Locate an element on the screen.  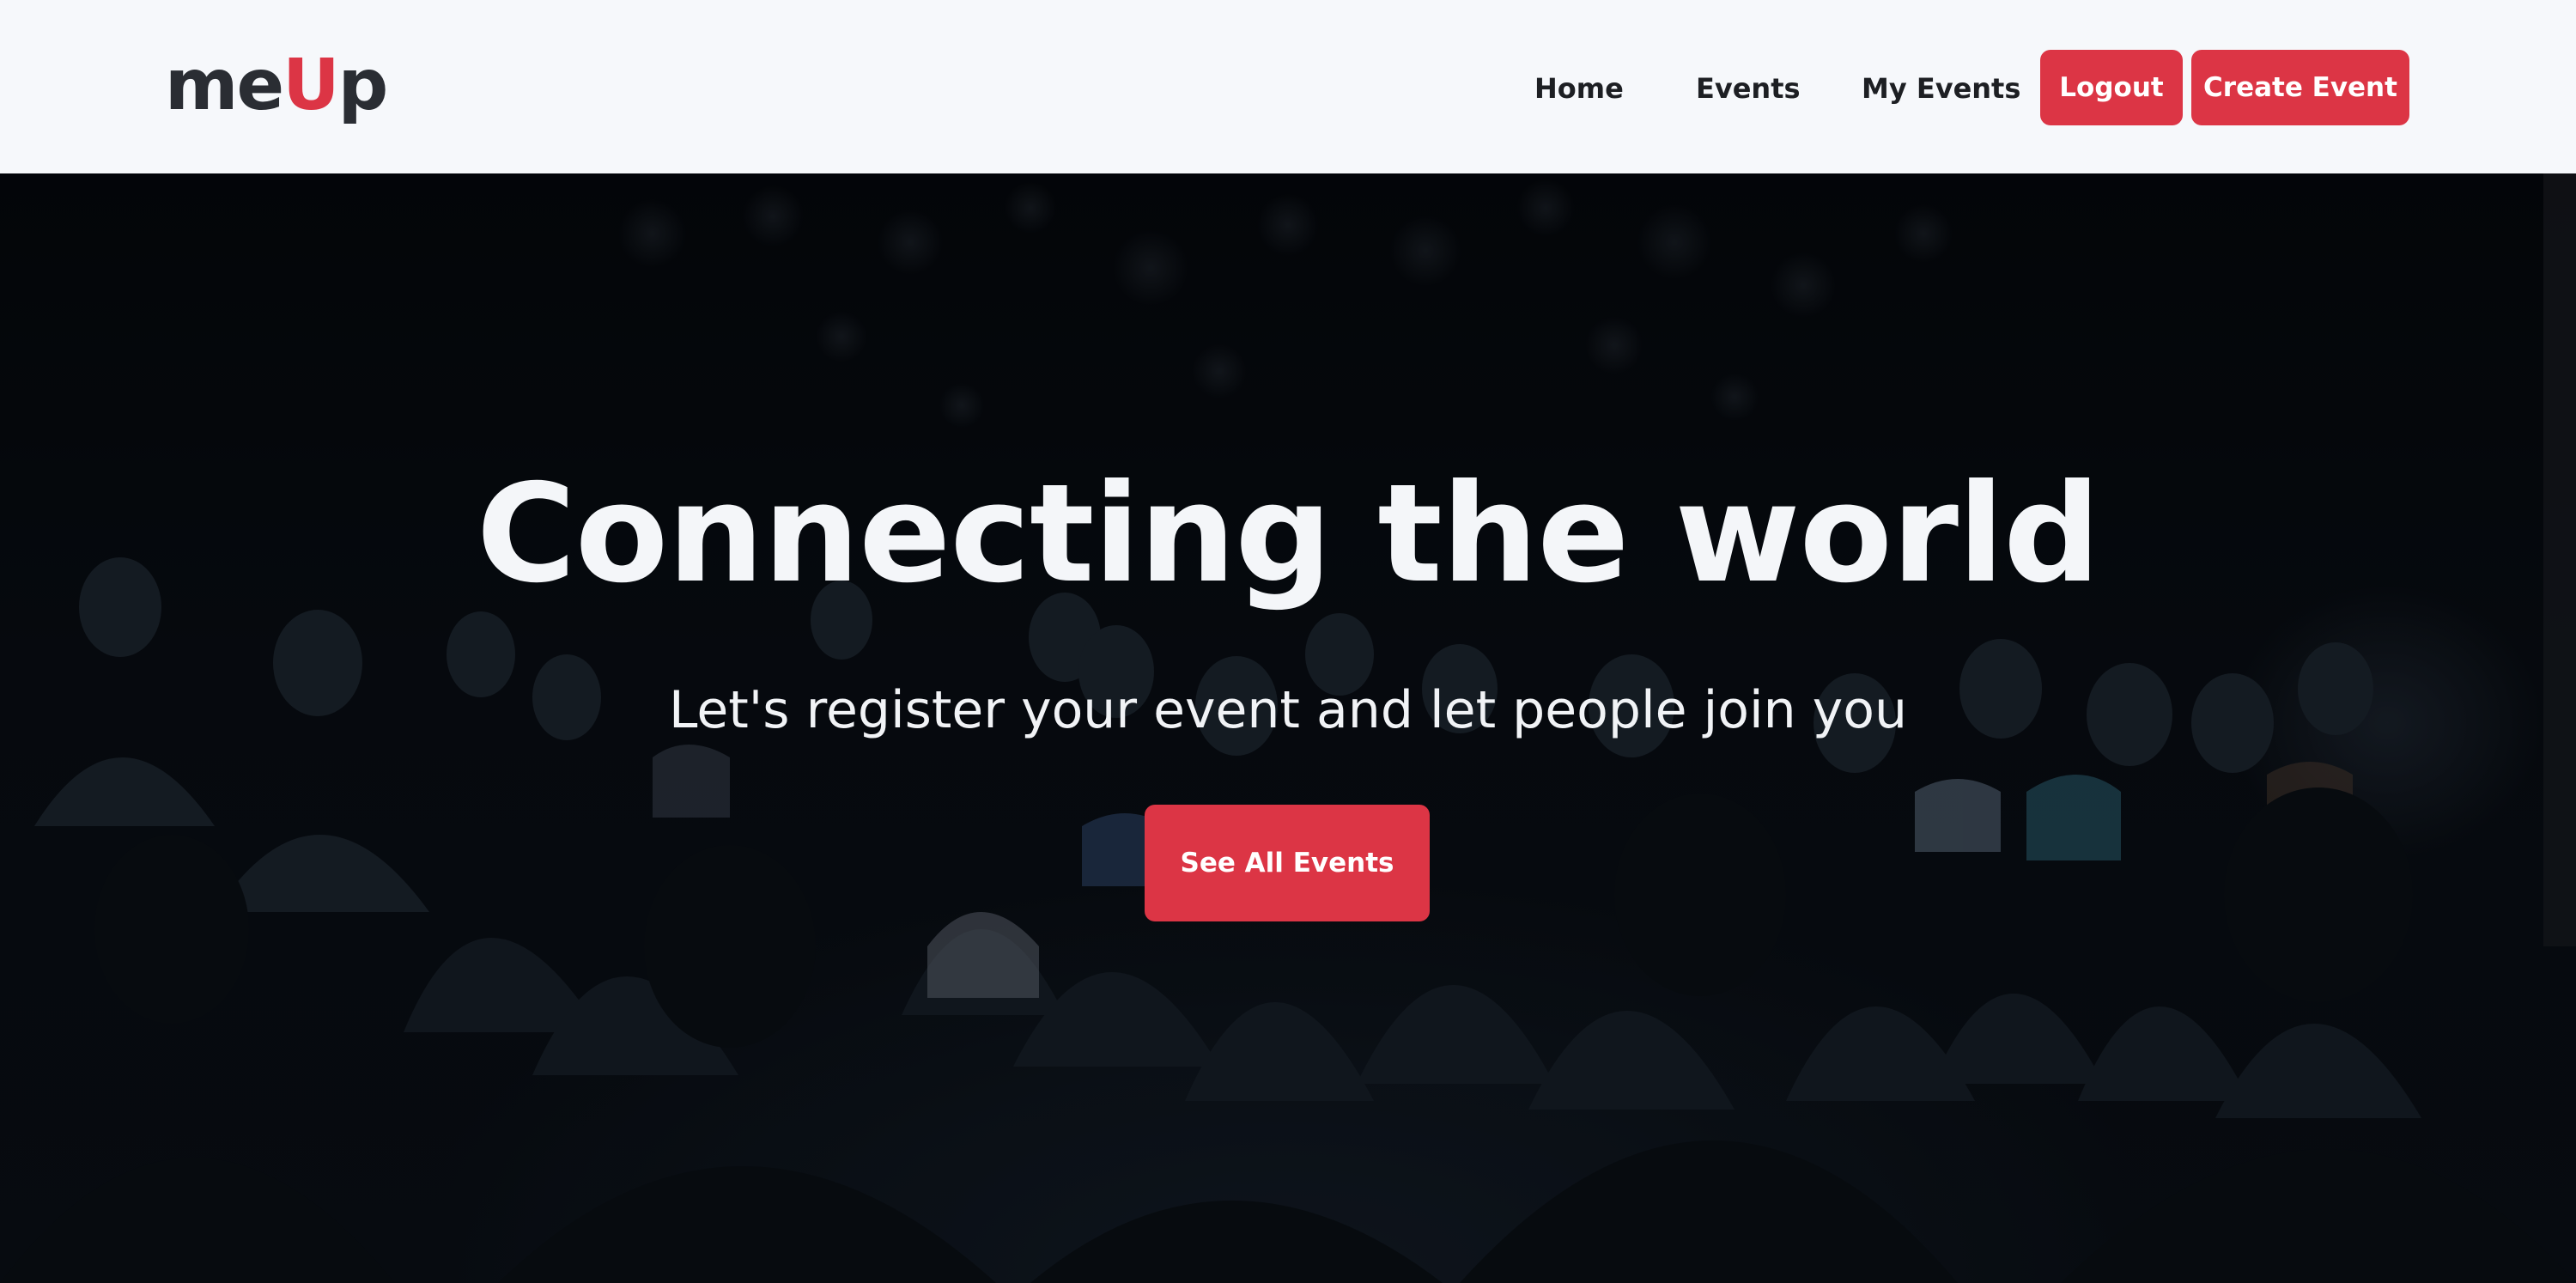
nav-link-home: Home is located at coordinates (1579, 88).